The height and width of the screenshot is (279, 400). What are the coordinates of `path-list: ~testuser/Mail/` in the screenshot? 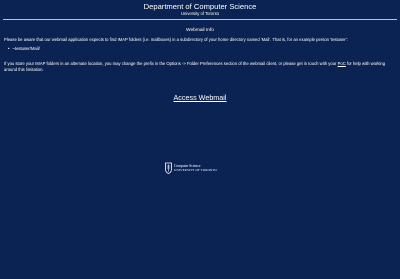 It's located at (24, 49).